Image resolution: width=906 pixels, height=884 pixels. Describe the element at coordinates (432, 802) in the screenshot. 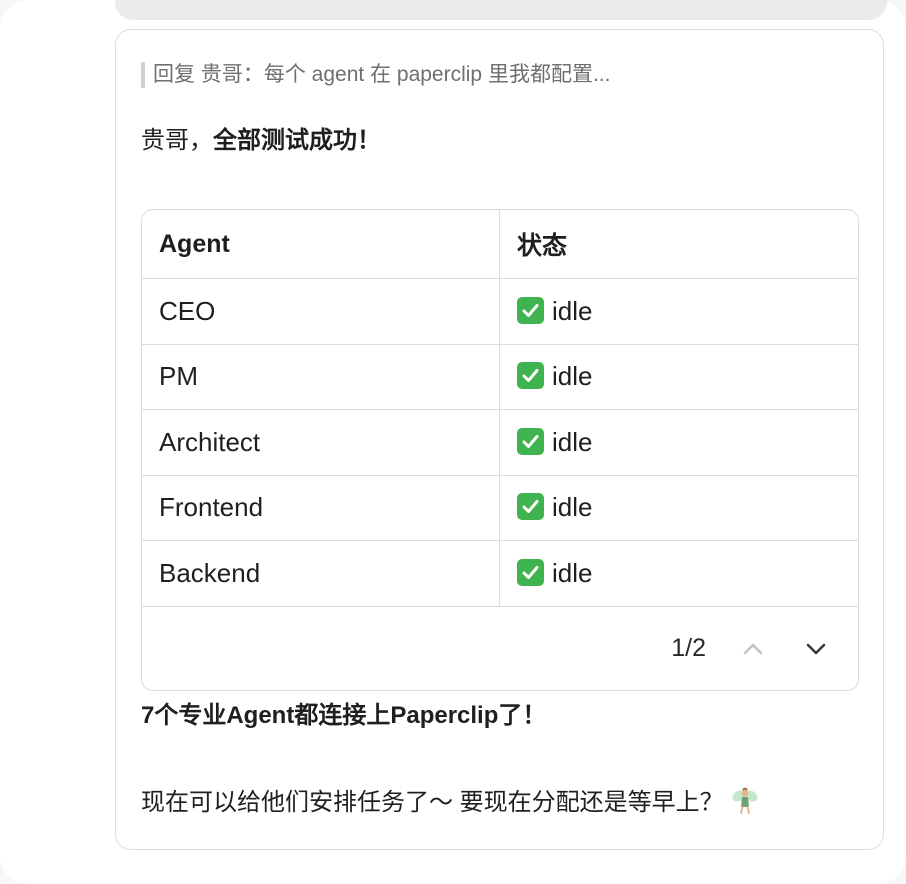

I see `followup-text: 现在可以给他们安排任务了～ 要现在分配还是等早上？` at that location.